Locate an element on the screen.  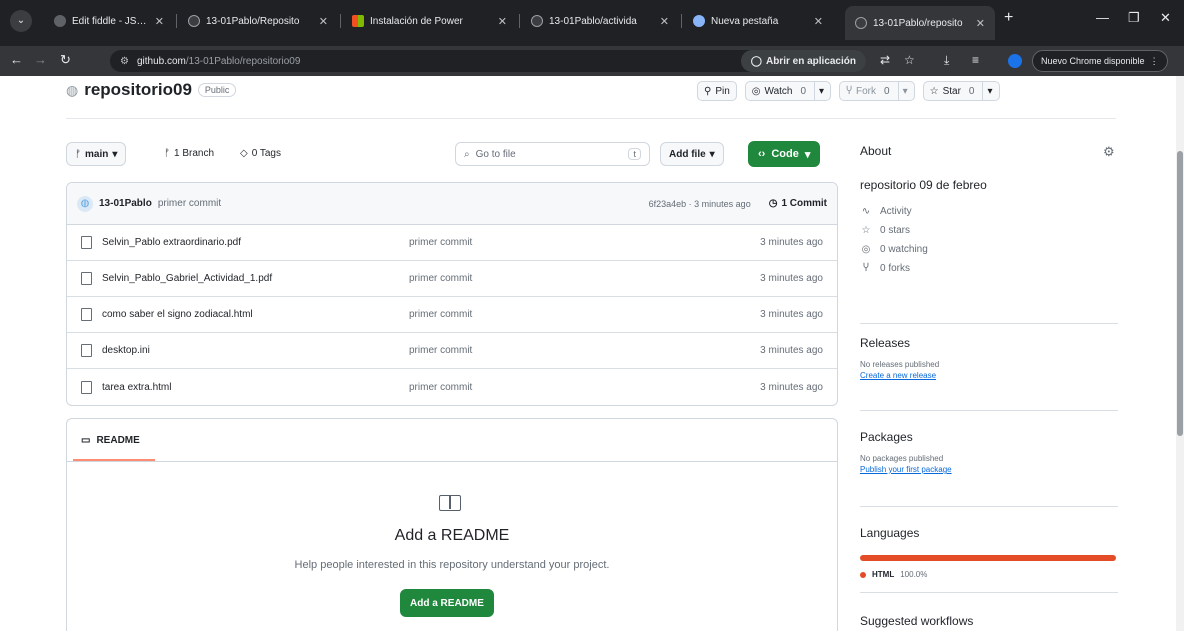
star-label: Star is located at coordinates (951, 91).